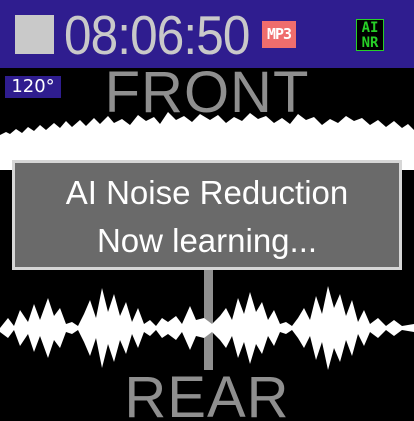  I want to click on rear-label: REAR, so click(207, 393).